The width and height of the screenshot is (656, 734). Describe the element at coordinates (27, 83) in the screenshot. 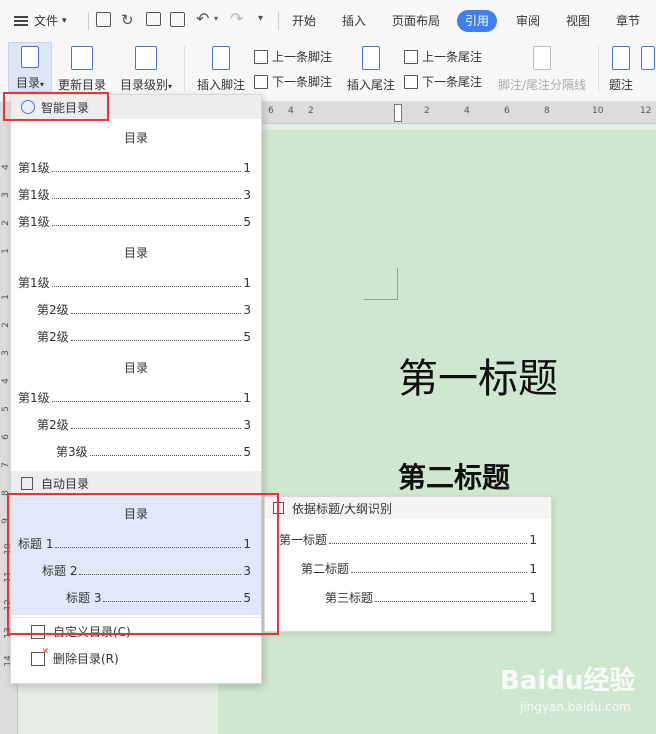

I see `toc-button-label: 目录` at that location.